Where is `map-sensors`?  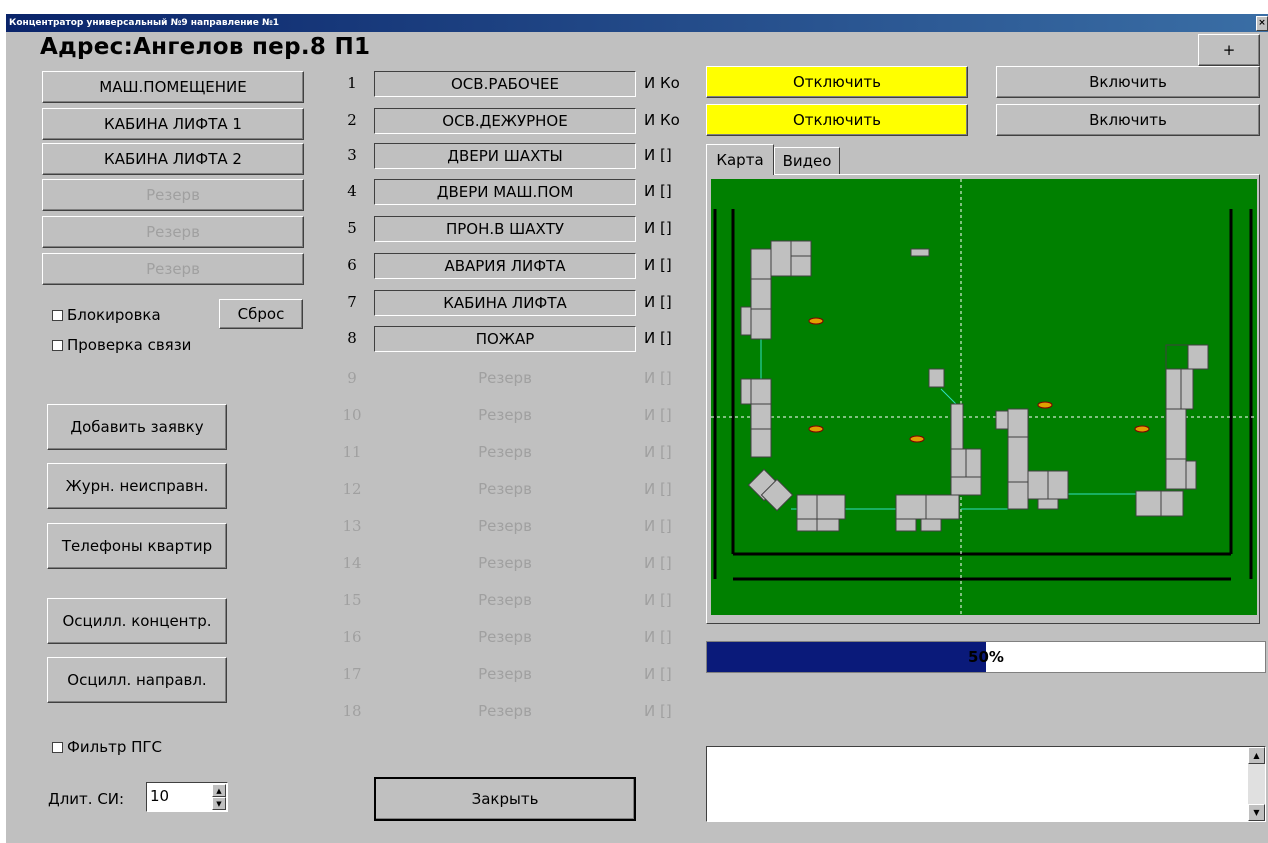 map-sensors is located at coordinates (979, 380).